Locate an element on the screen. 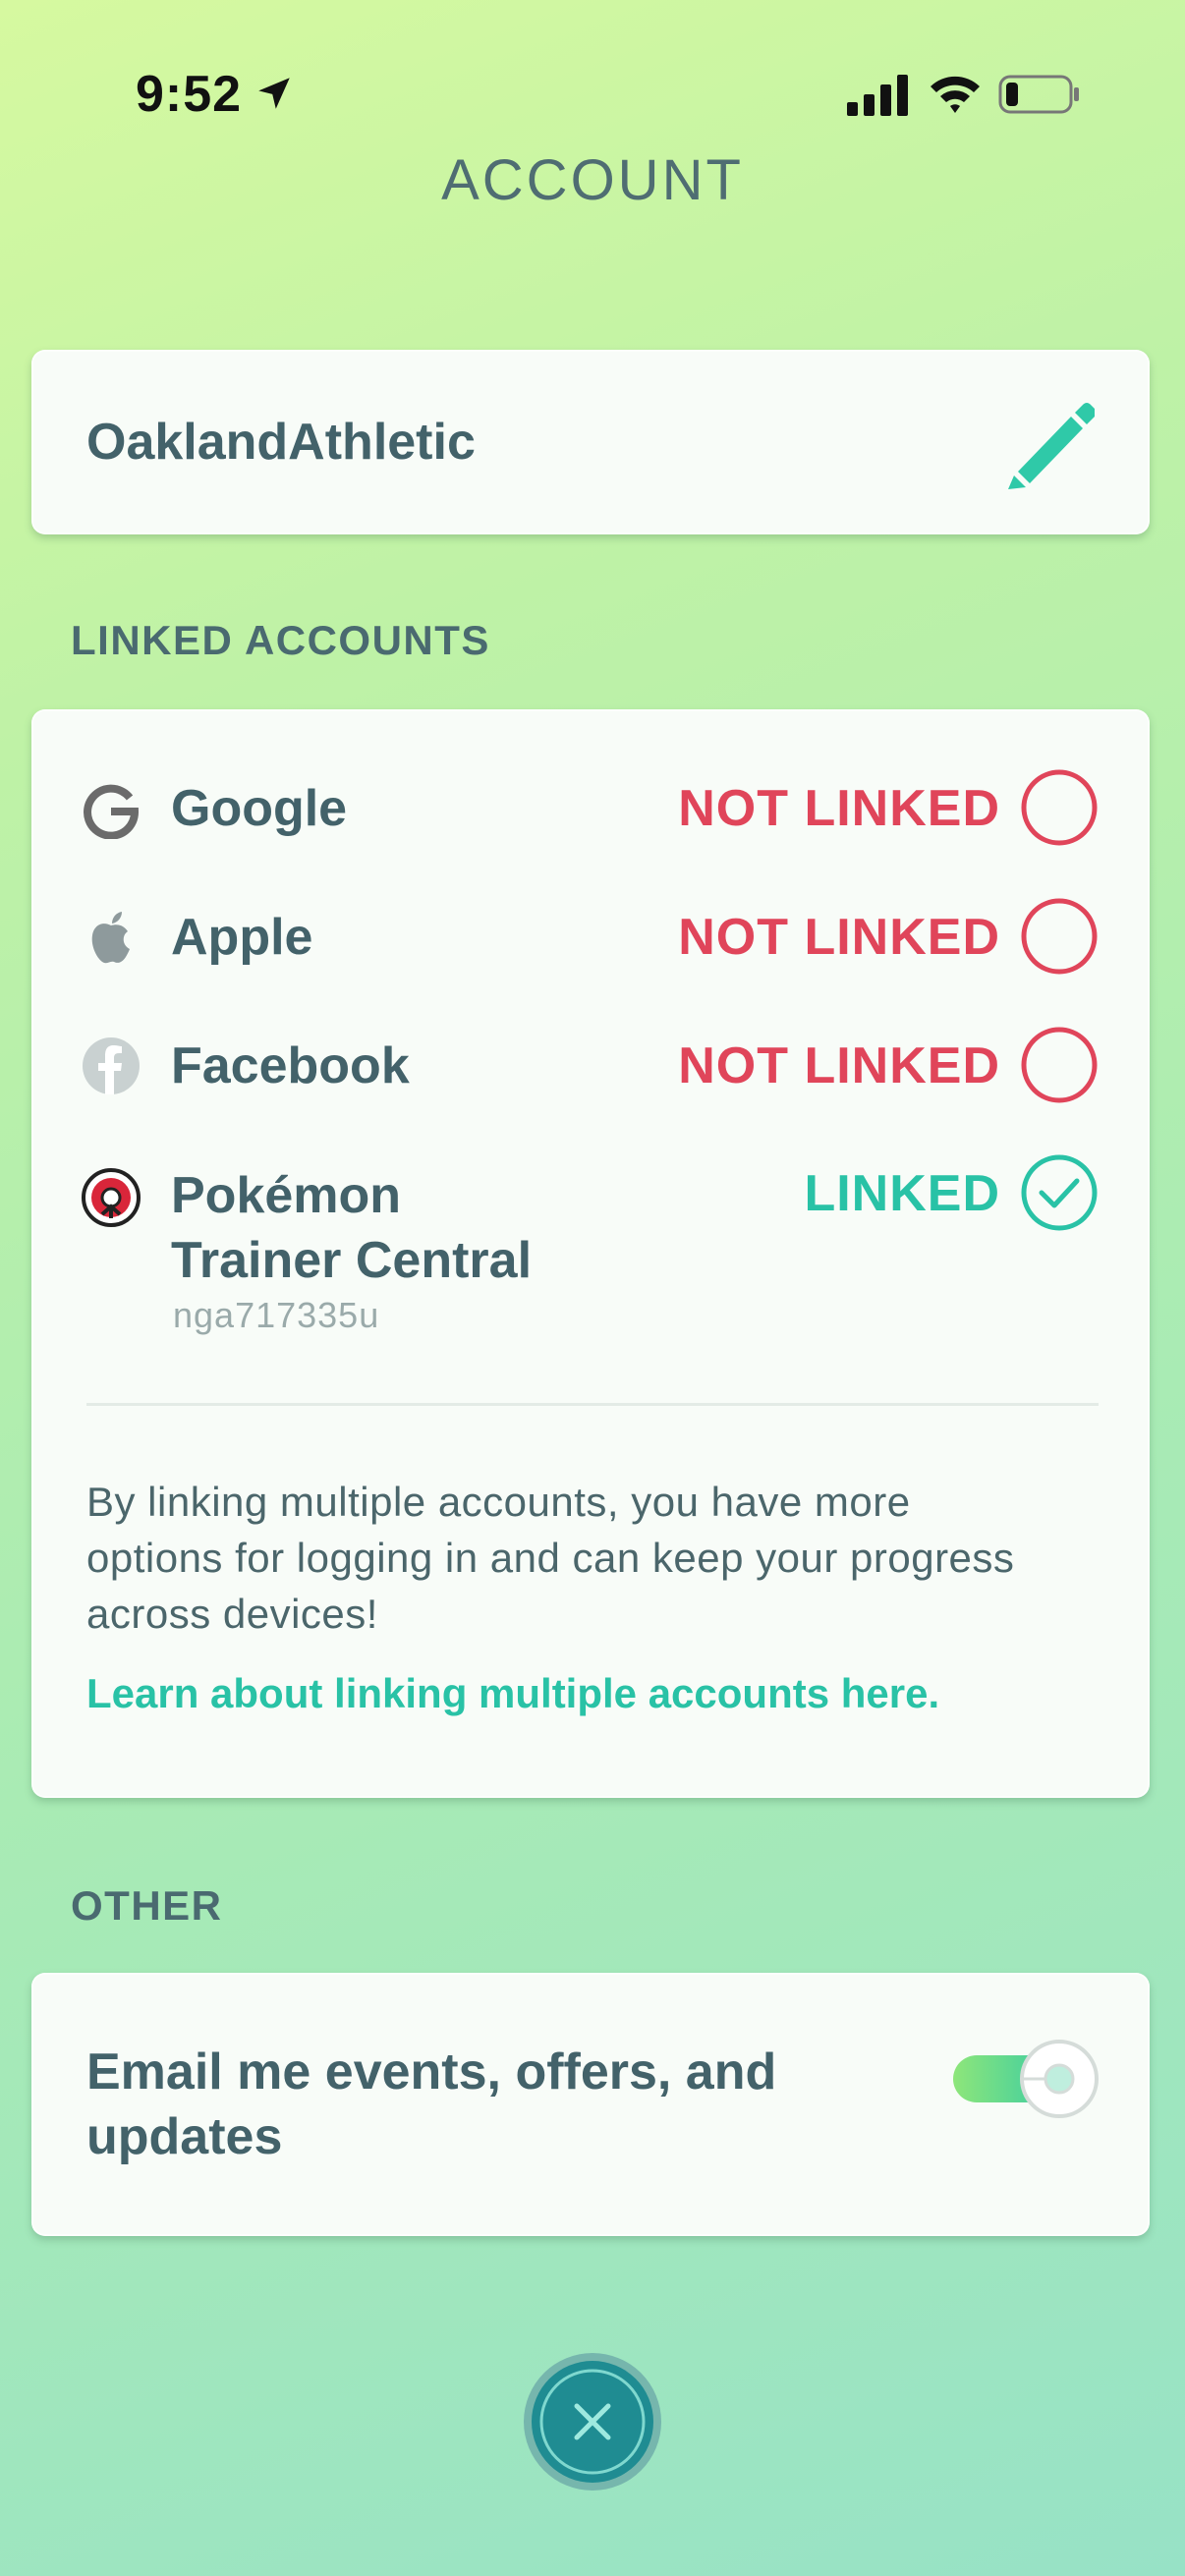 The image size is (1185, 2576). facebook-link-toggle is located at coordinates (1060, 1065).